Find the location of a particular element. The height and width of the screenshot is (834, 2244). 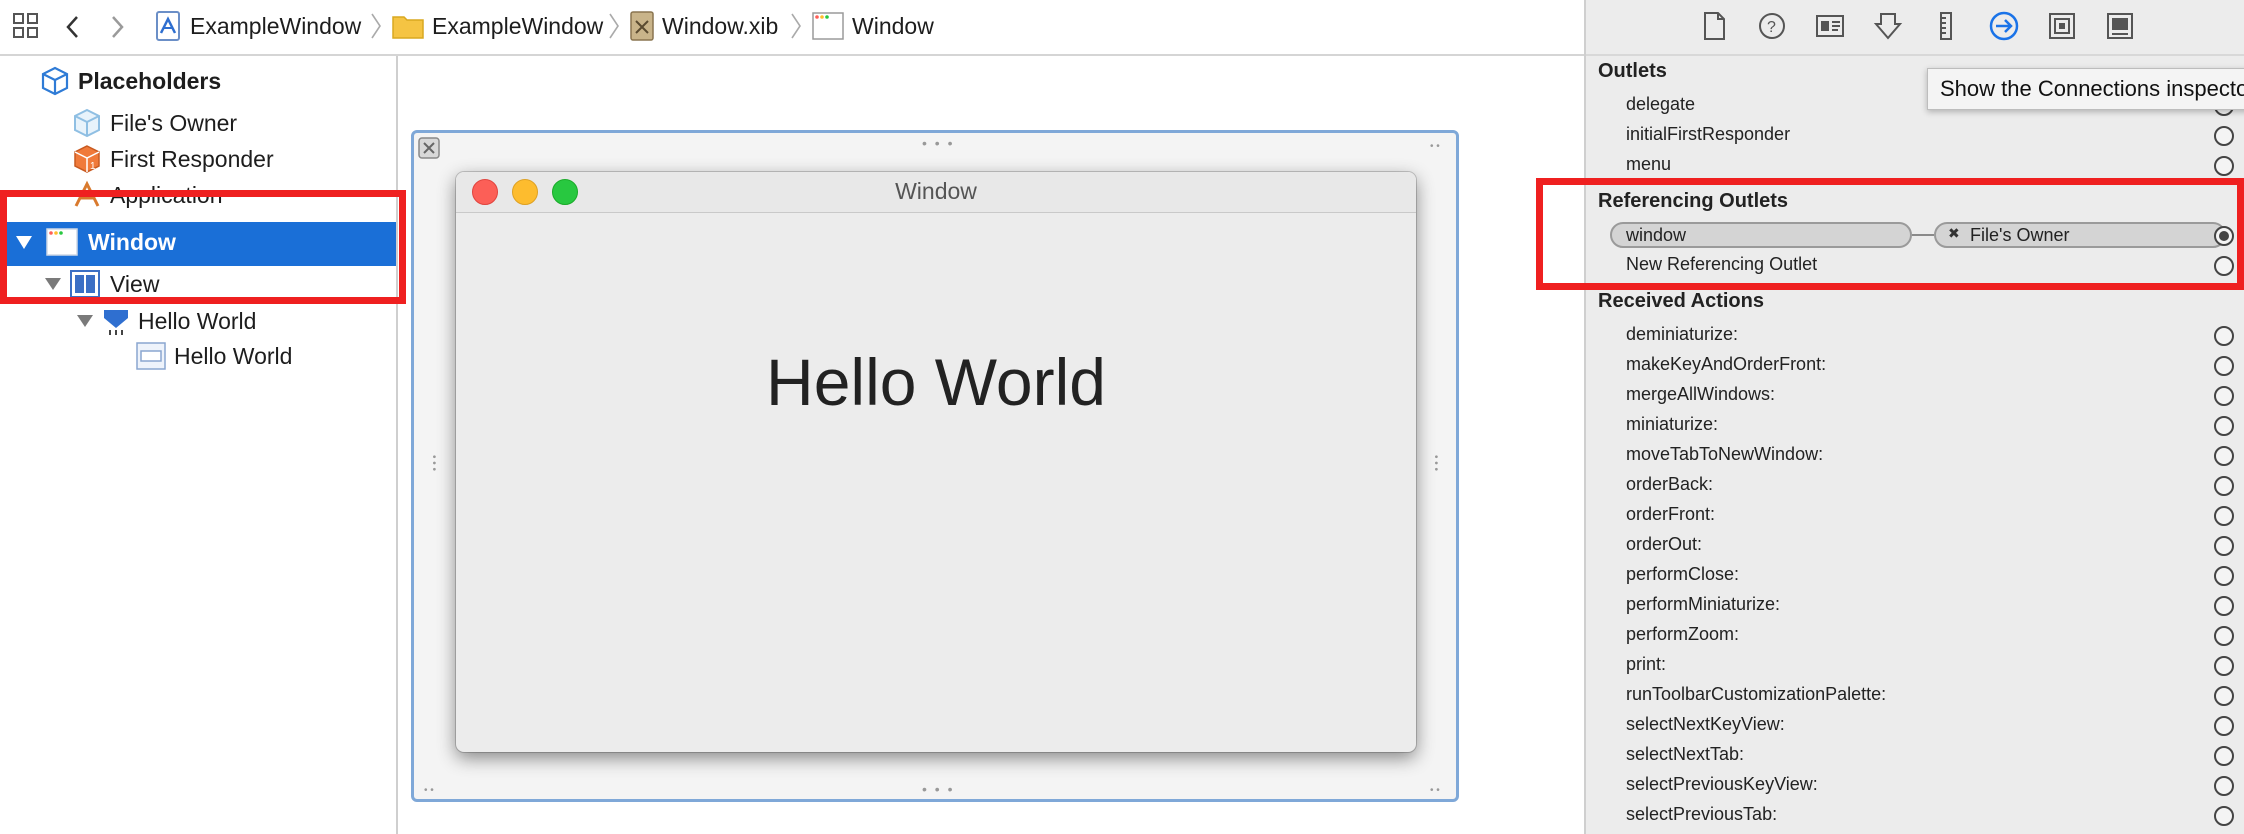

xcode-project-icon is located at coordinates (168, 26).